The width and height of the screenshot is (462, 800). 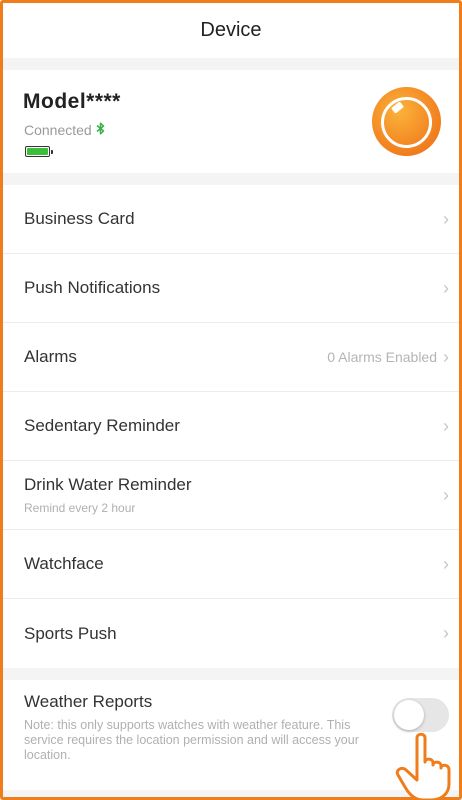 What do you see at coordinates (64, 563) in the screenshot?
I see `menu-item-label: Watchface` at bounding box center [64, 563].